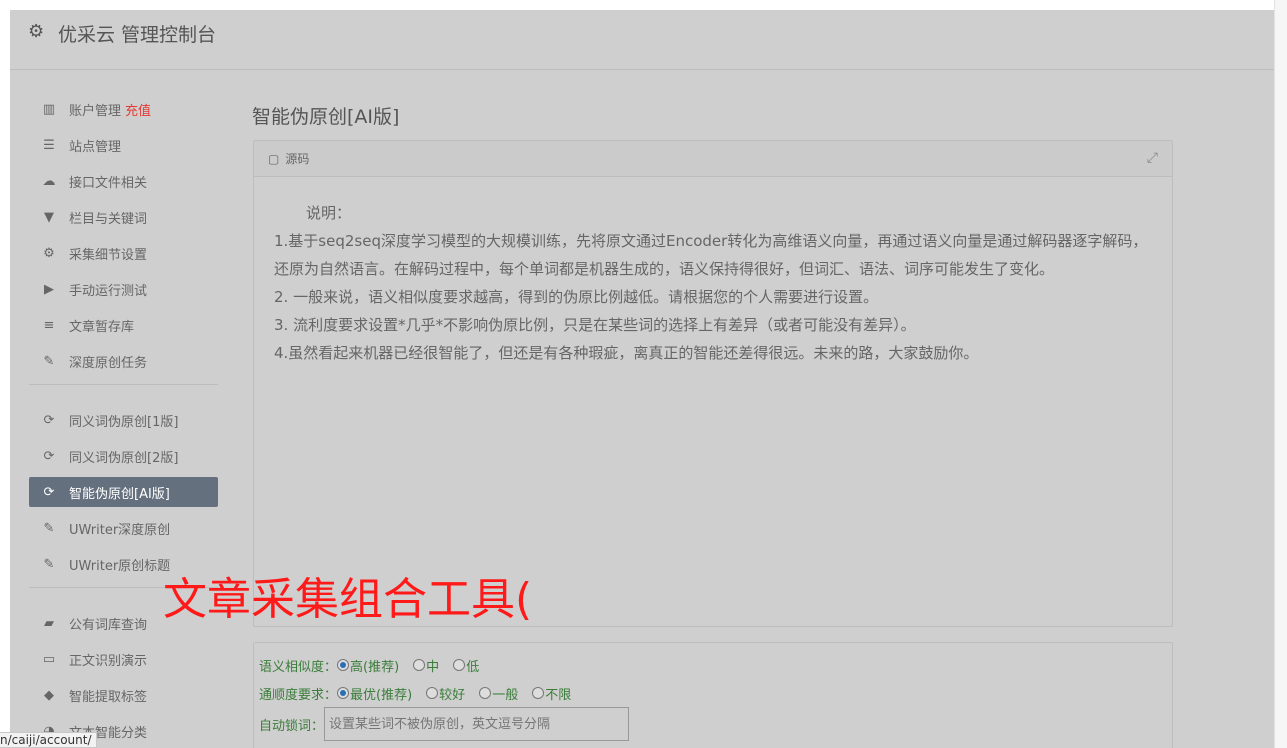 The image size is (1287, 748). I want to click on radio-label: 最优(推荐), so click(381, 695).